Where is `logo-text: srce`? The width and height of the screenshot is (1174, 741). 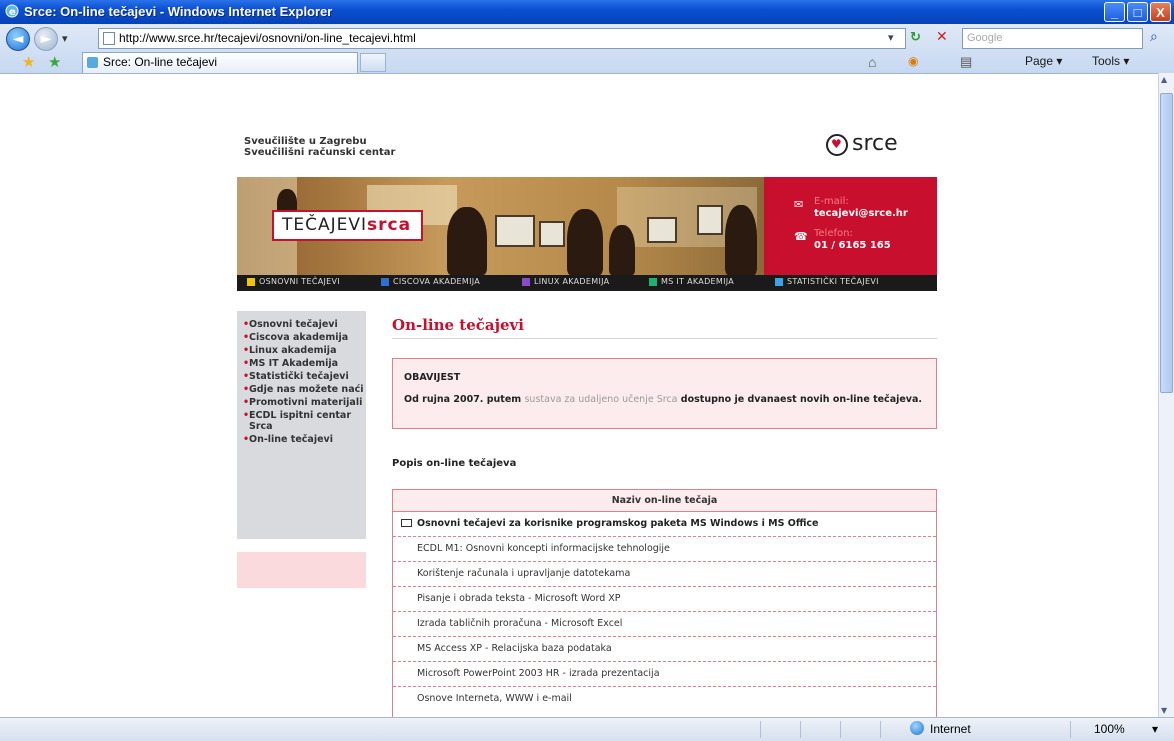 logo-text: srce is located at coordinates (875, 143).